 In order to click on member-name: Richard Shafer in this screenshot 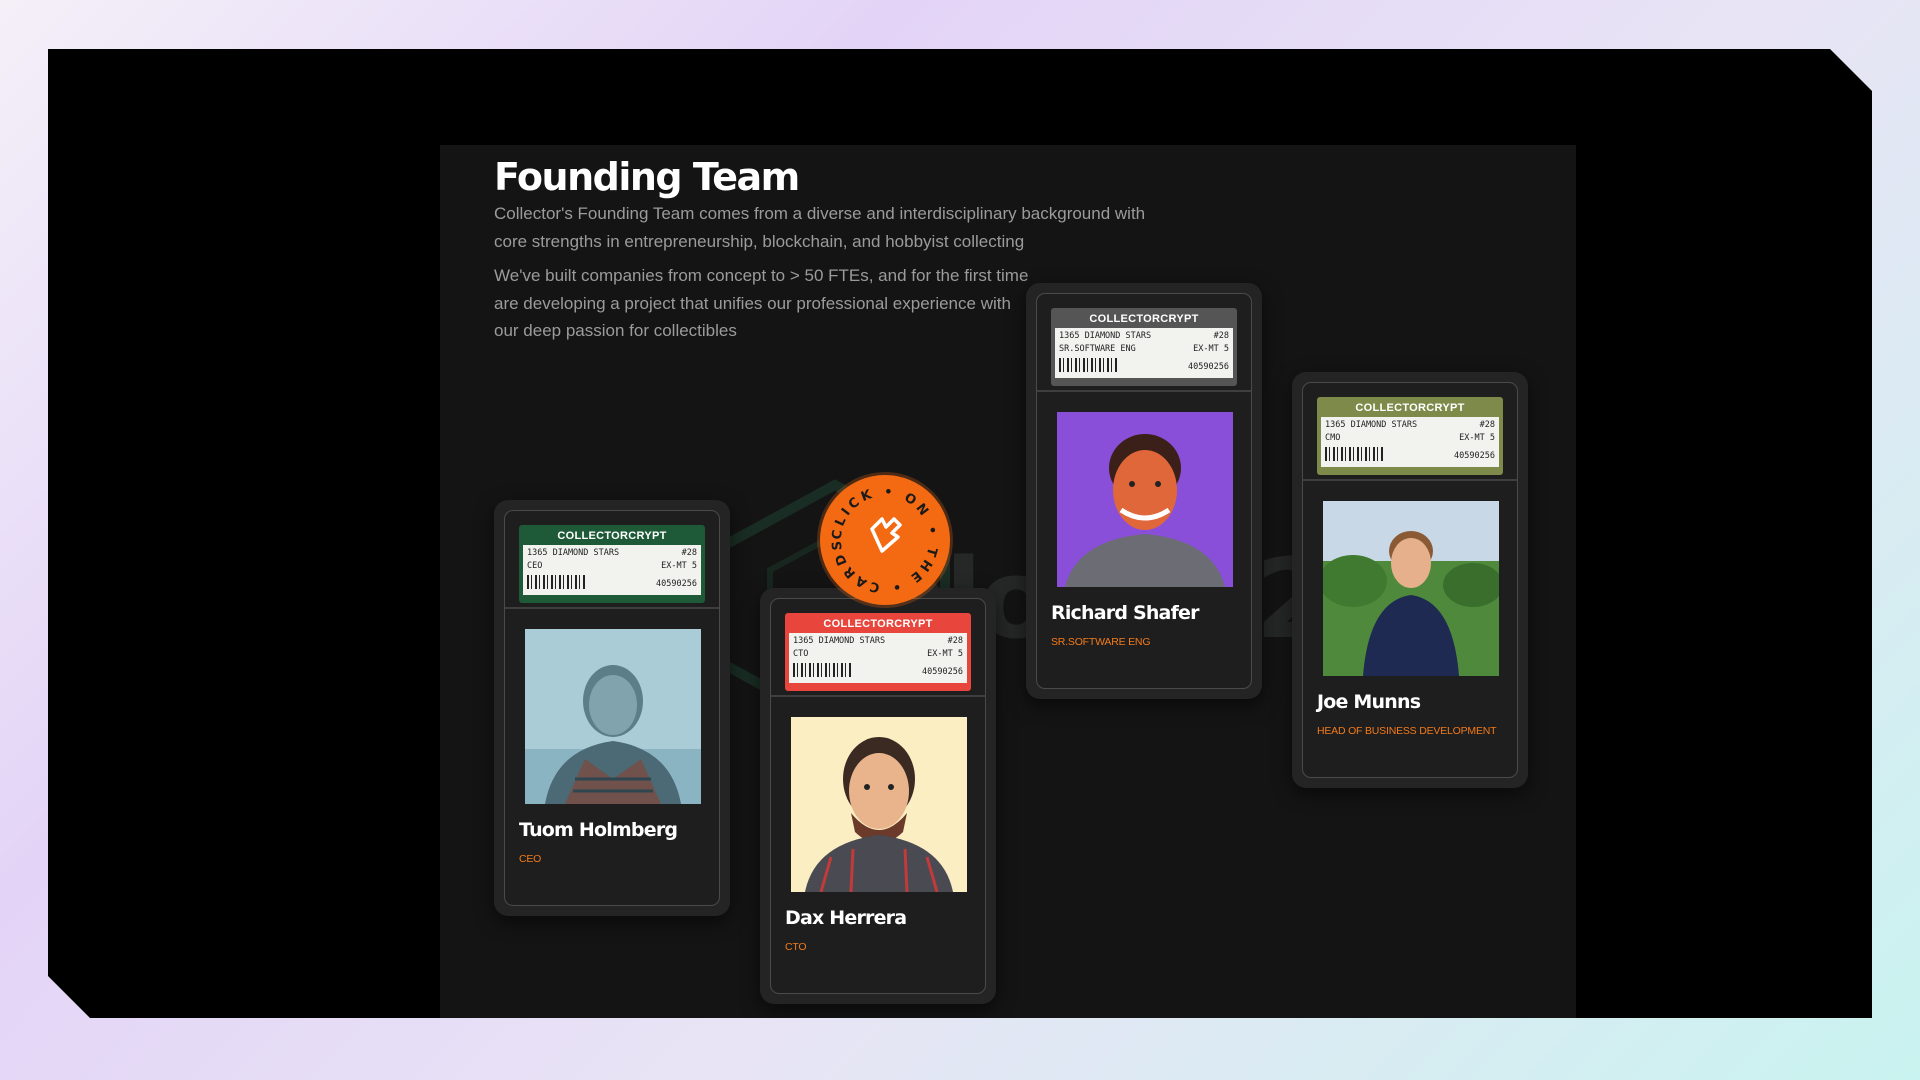, I will do `click(1125, 613)`.